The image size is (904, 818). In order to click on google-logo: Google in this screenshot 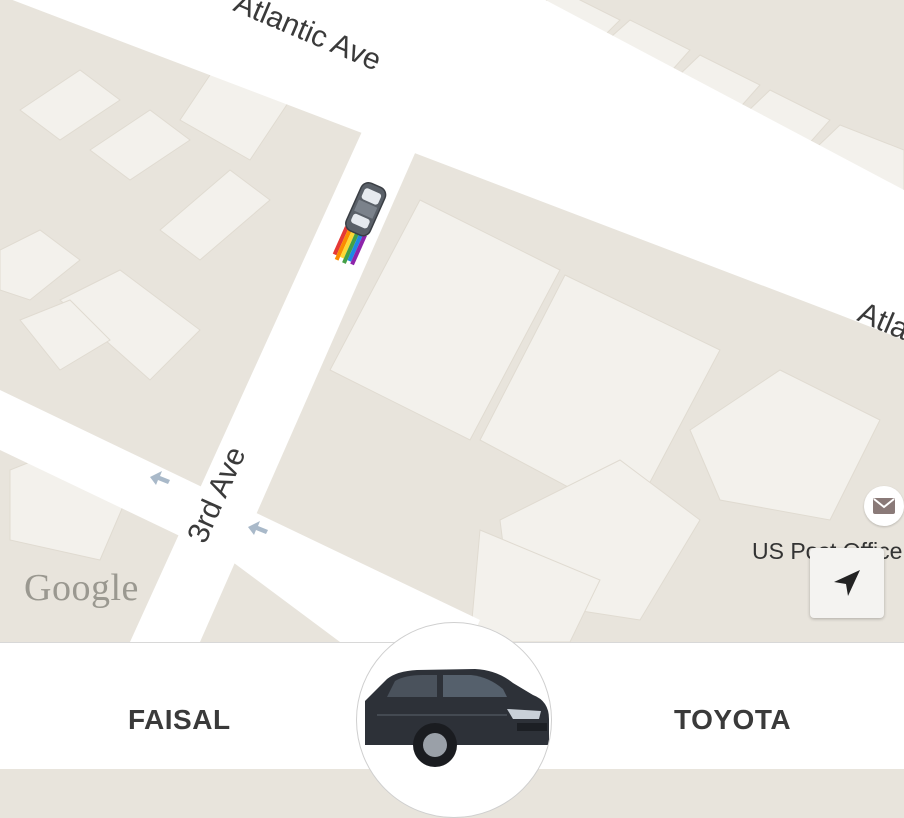, I will do `click(81, 588)`.